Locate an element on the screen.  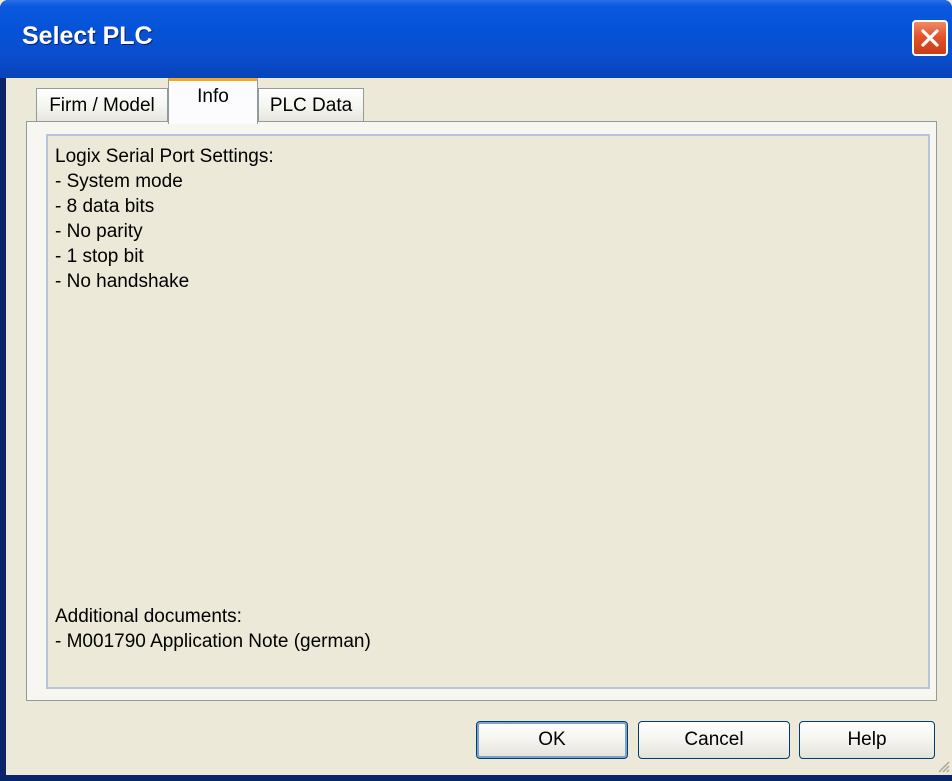
settings-line: - No parity is located at coordinates (99, 231).